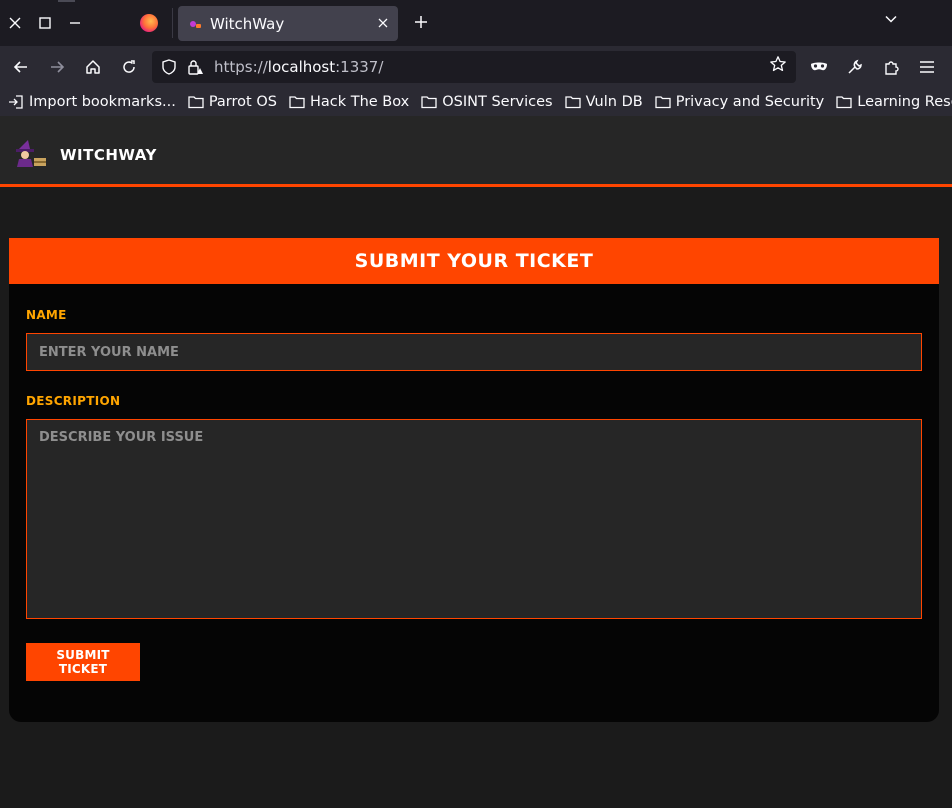  I want to click on private-mask-button, so click(819, 67).